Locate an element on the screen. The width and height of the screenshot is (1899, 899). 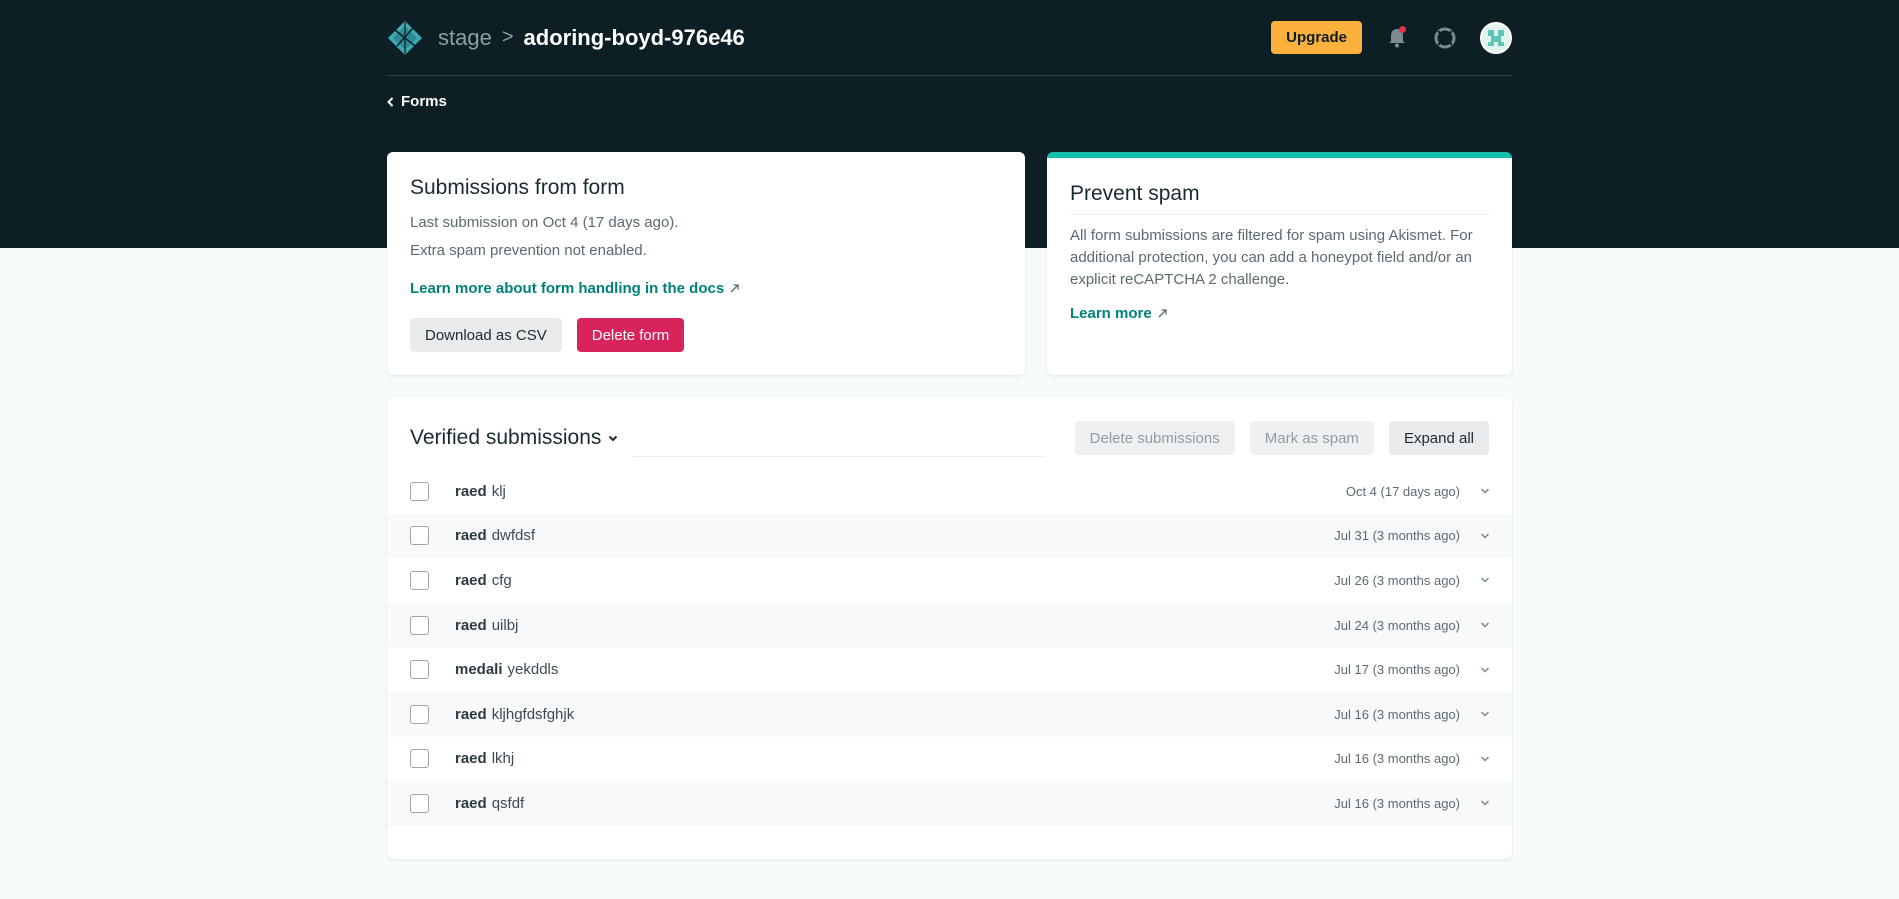
list-item: raed dwfdsf Jul 31 (3 months ago) is located at coordinates (949, 536).